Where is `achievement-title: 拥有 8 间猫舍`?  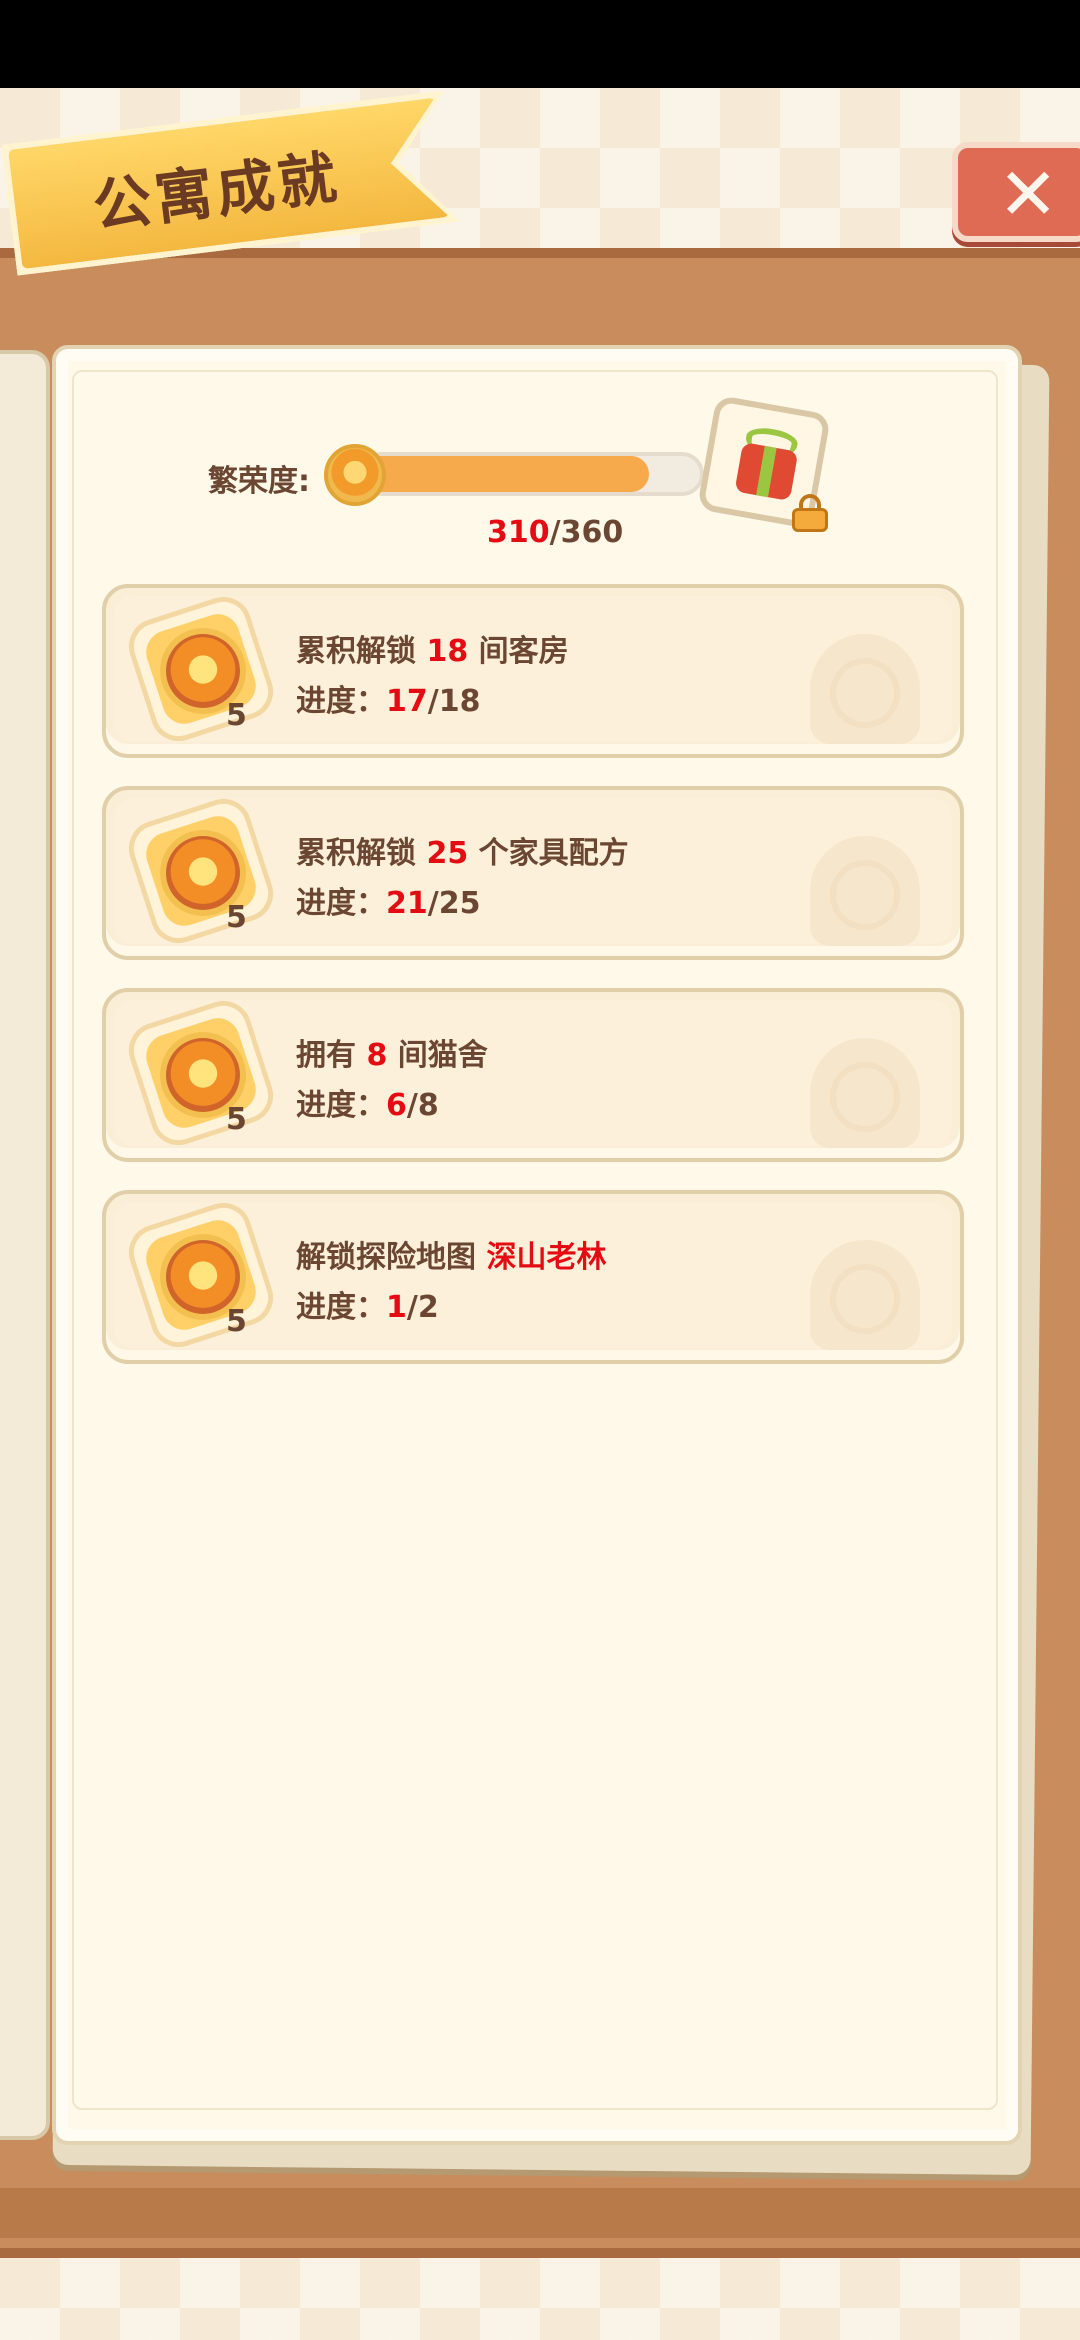
achievement-title: 拥有 8 间猫舍 is located at coordinates (392, 1052).